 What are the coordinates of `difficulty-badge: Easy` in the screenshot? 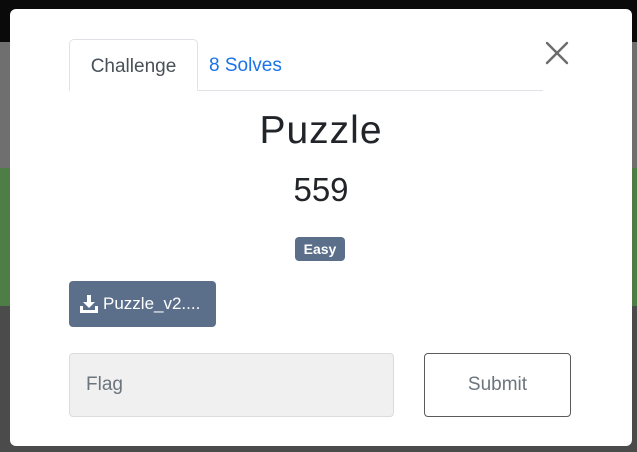 It's located at (320, 249).